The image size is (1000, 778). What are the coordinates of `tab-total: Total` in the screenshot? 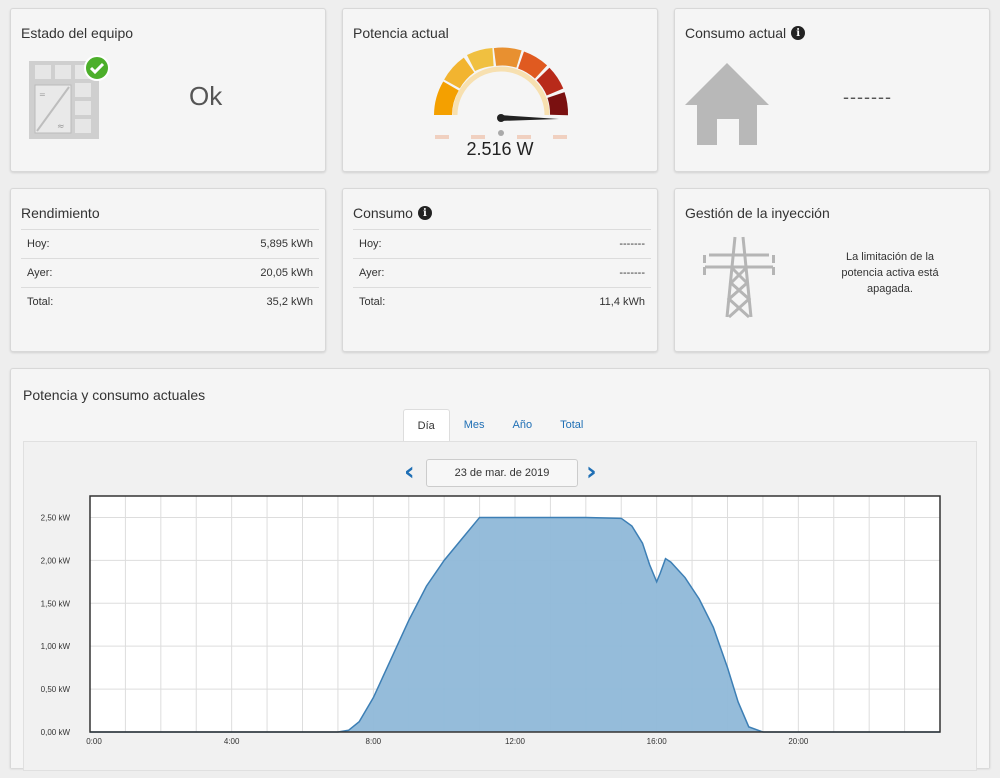 It's located at (571, 425).